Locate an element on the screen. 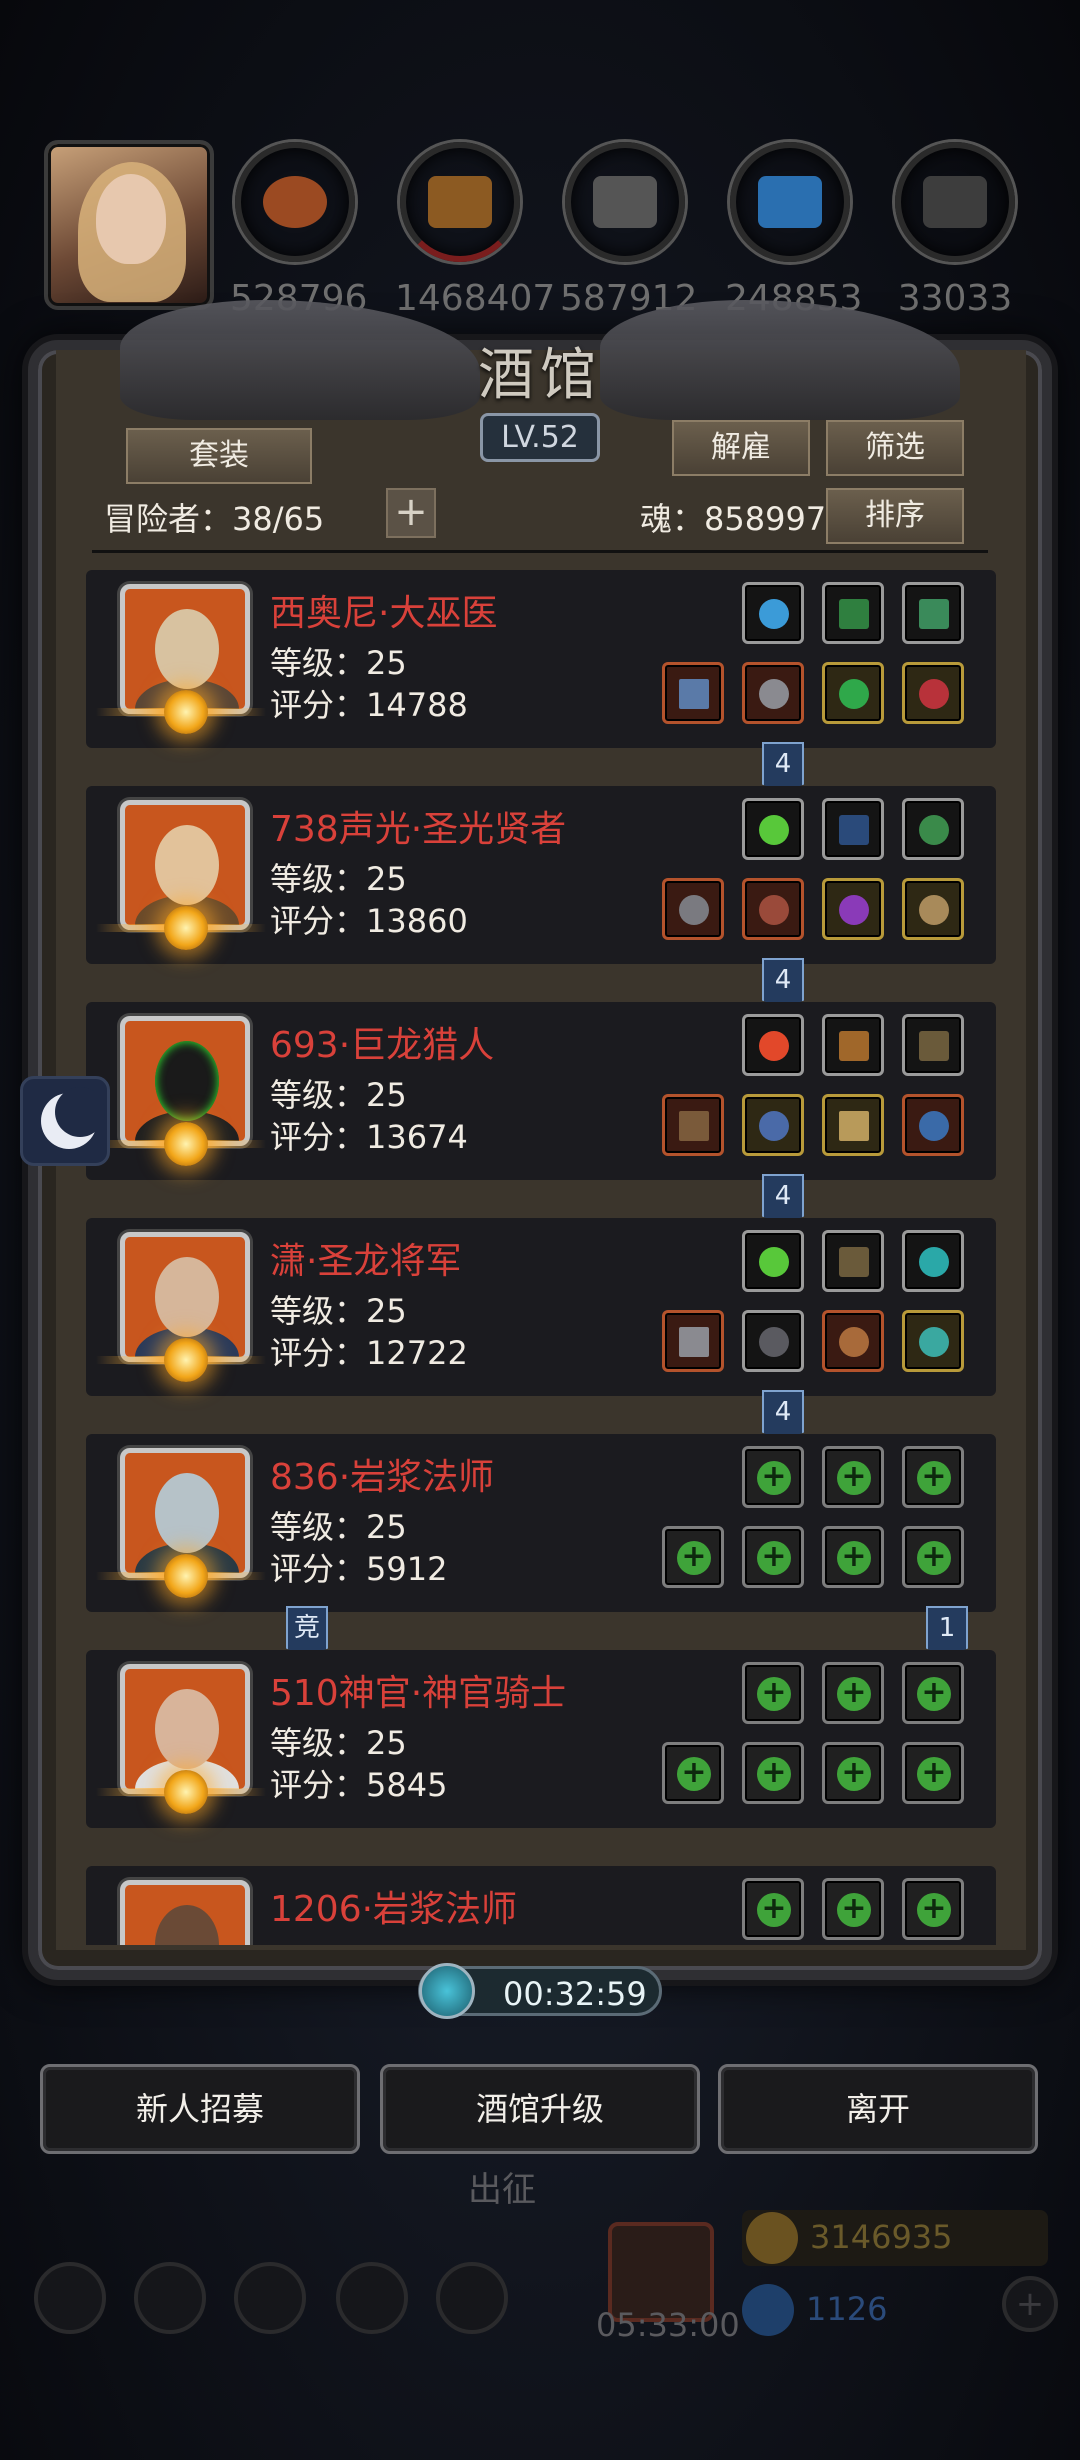 The image size is (1080, 2460). hero-card: 潇·圣龙将军 等级：25 评分：12722 is located at coordinates (541, 1307).